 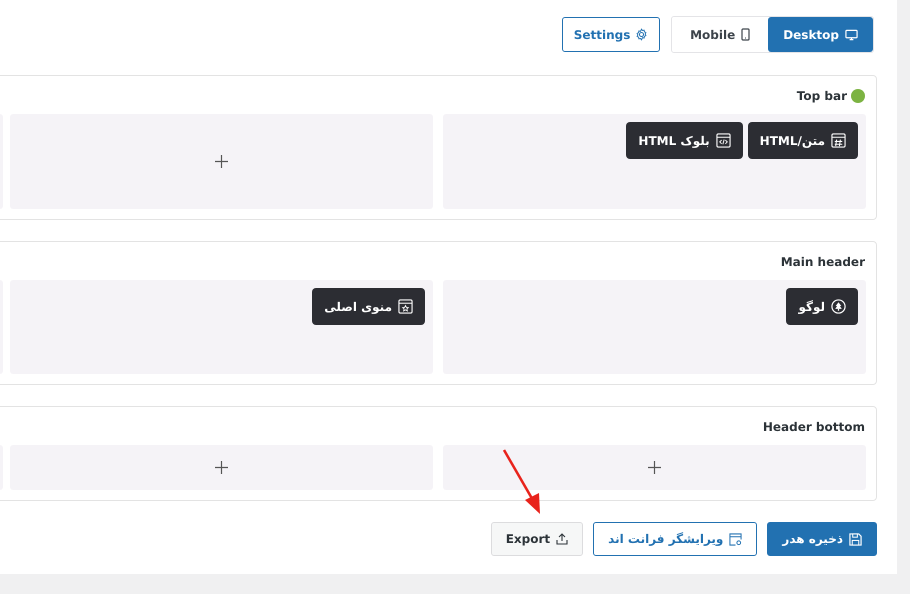 What do you see at coordinates (368, 306) in the screenshot?
I see `header-element-chip: منوی اصلی` at bounding box center [368, 306].